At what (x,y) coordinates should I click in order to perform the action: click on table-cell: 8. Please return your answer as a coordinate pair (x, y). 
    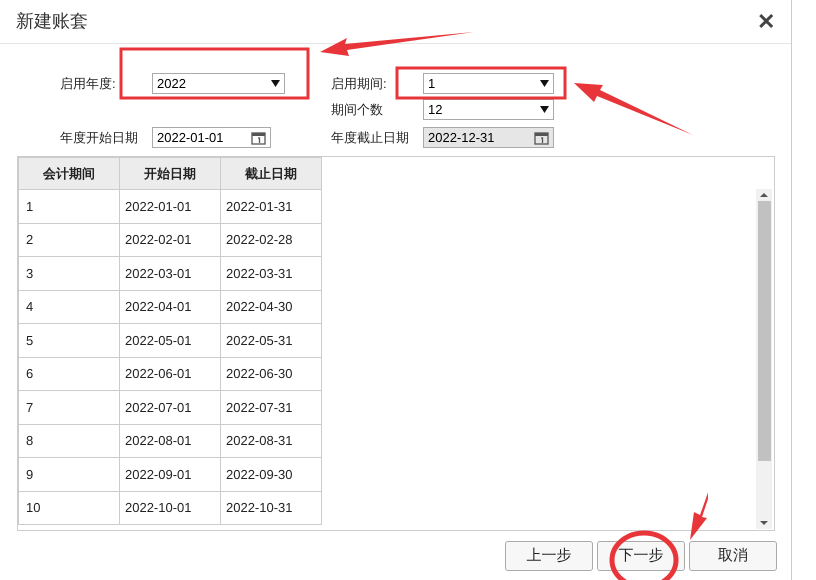
    Looking at the image, I should click on (69, 441).